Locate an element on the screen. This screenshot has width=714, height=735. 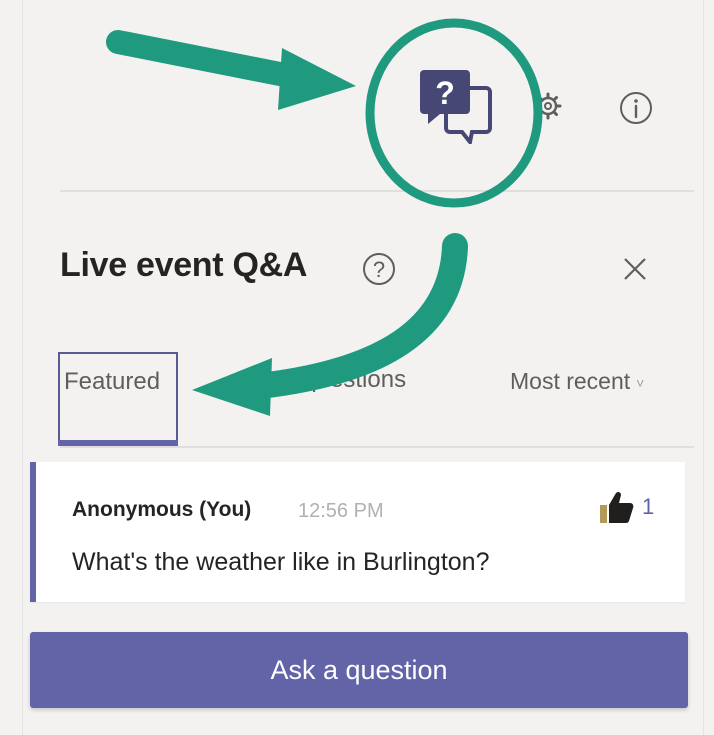
question-timestamp: 12:56 PM is located at coordinates (341, 511).